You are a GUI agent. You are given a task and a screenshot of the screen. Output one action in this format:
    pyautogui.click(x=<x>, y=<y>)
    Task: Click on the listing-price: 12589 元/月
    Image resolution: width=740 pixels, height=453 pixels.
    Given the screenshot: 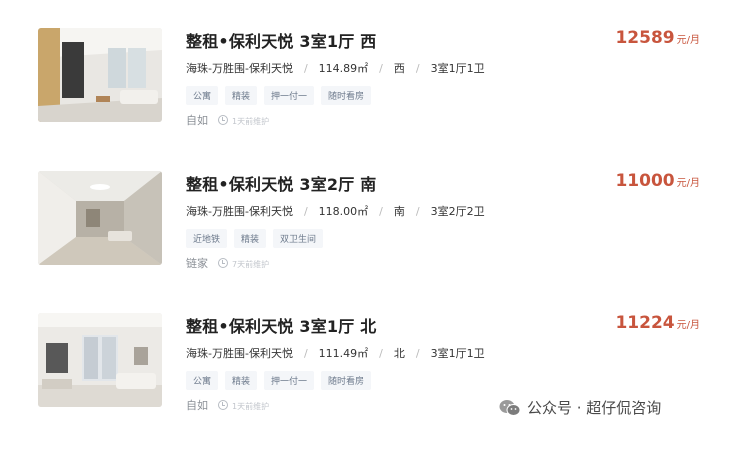 What is the action you would take?
    pyautogui.click(x=657, y=38)
    